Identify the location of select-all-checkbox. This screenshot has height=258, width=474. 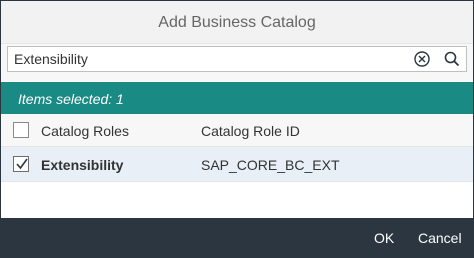
(21, 130).